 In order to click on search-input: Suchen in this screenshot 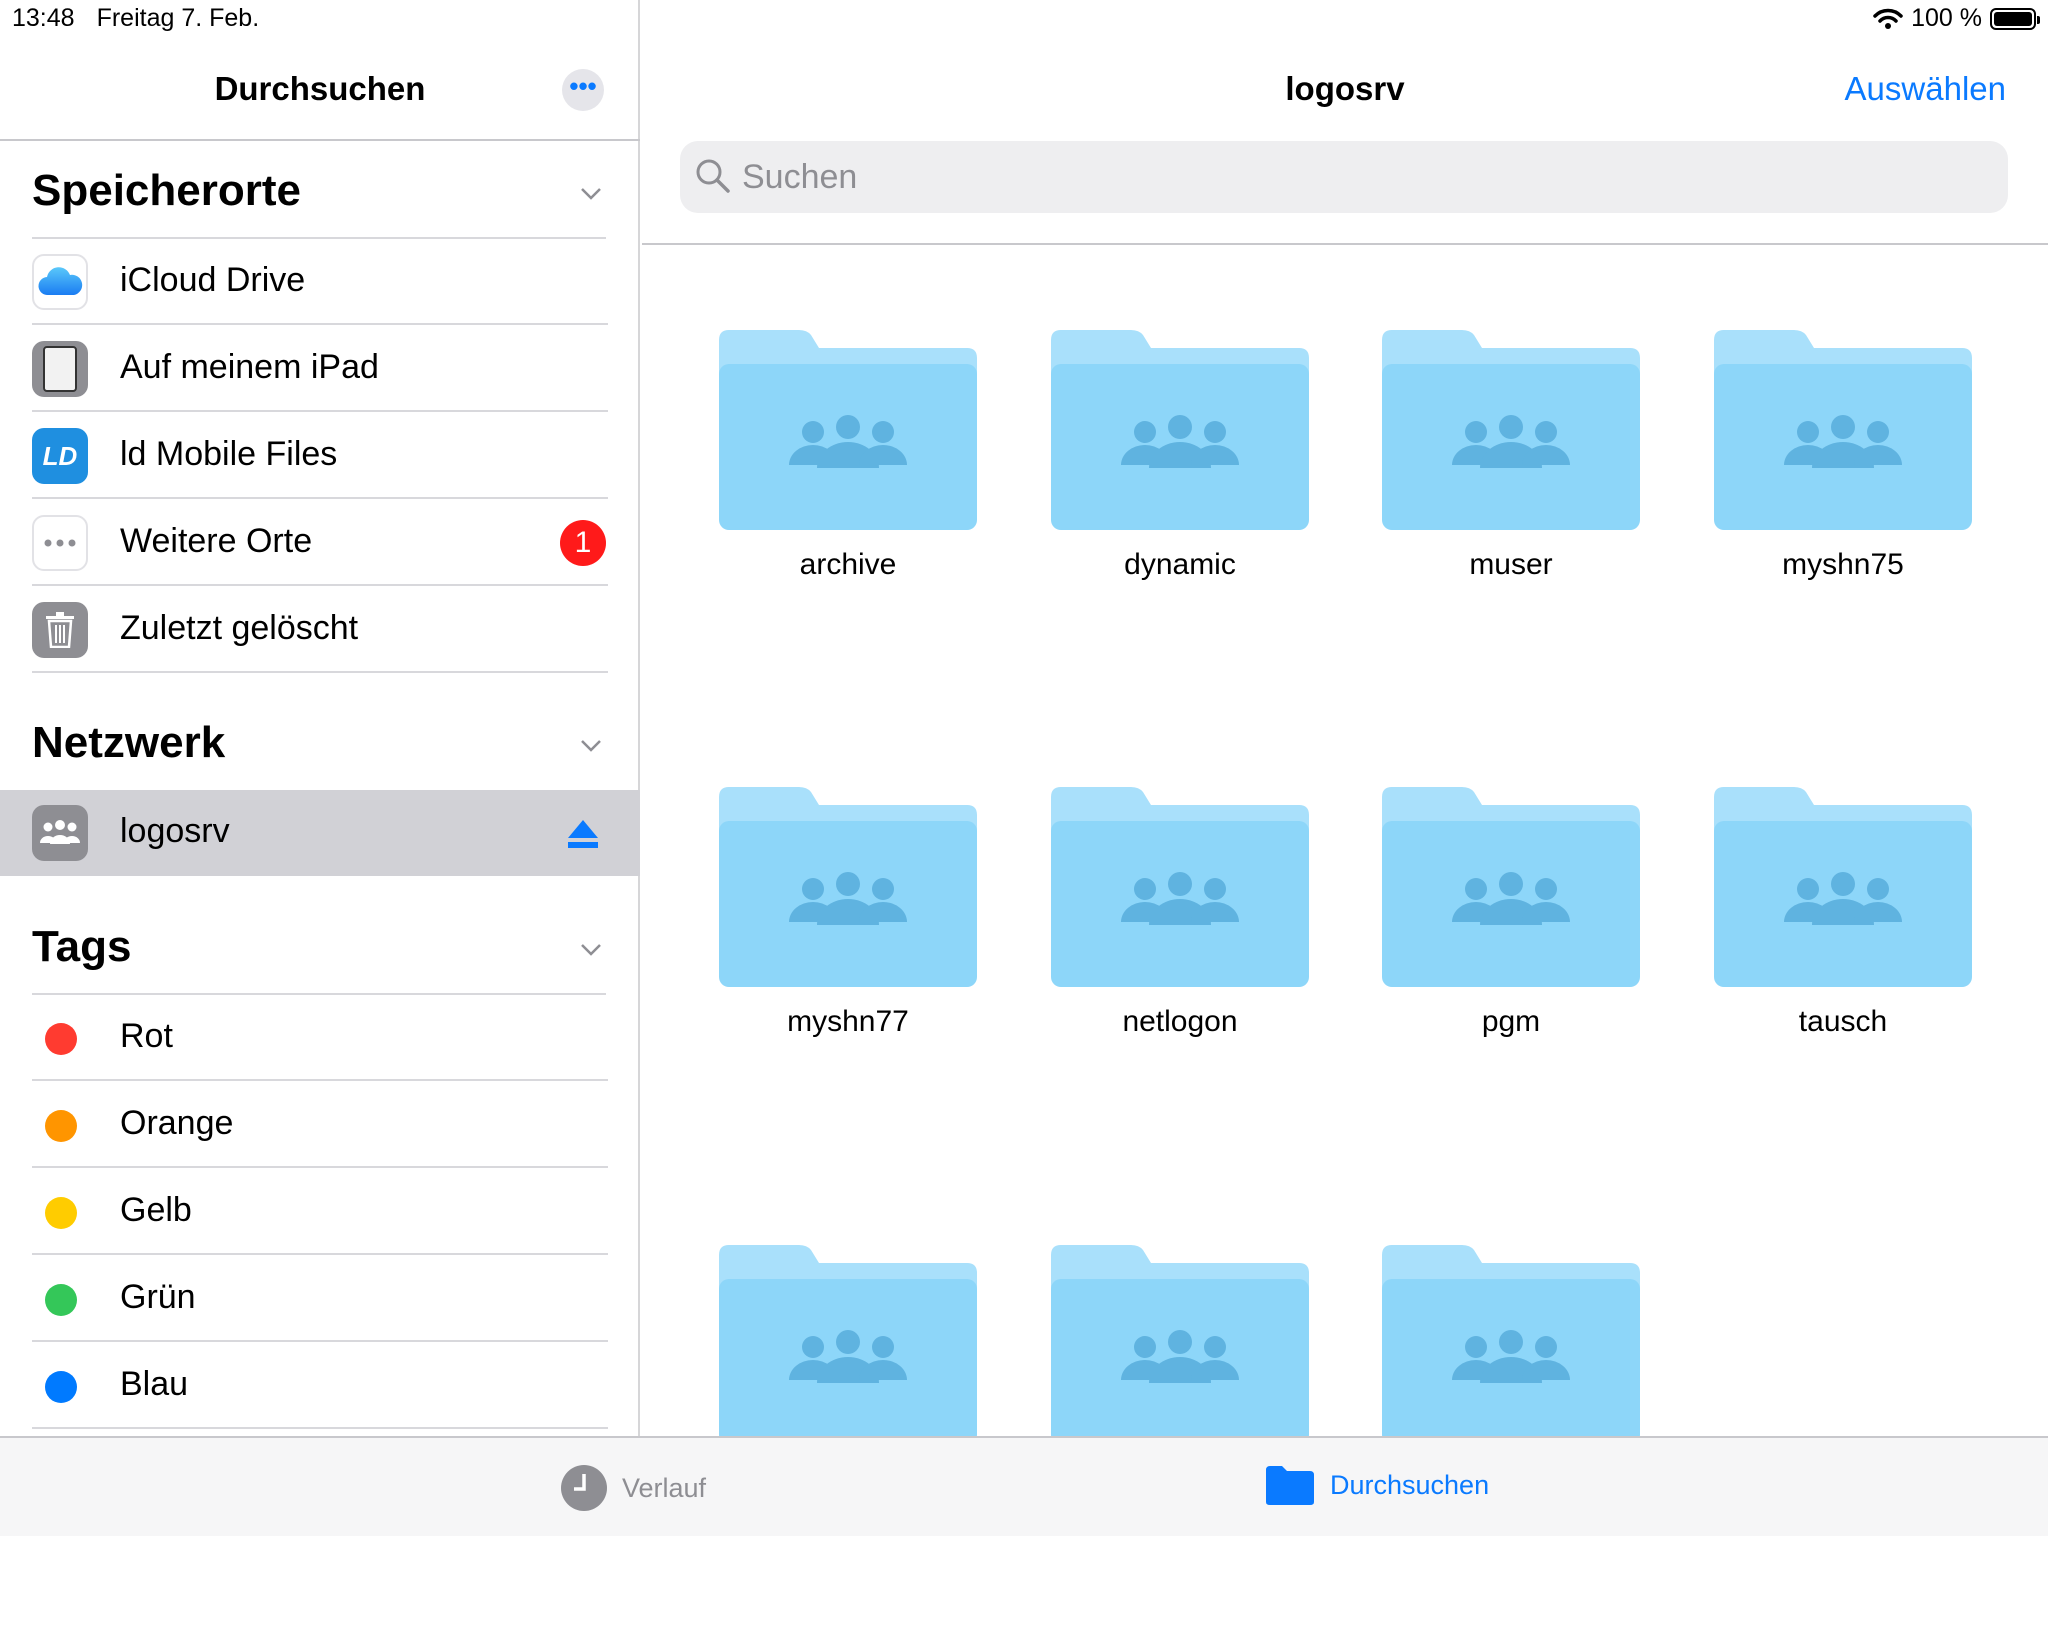, I will do `click(1344, 177)`.